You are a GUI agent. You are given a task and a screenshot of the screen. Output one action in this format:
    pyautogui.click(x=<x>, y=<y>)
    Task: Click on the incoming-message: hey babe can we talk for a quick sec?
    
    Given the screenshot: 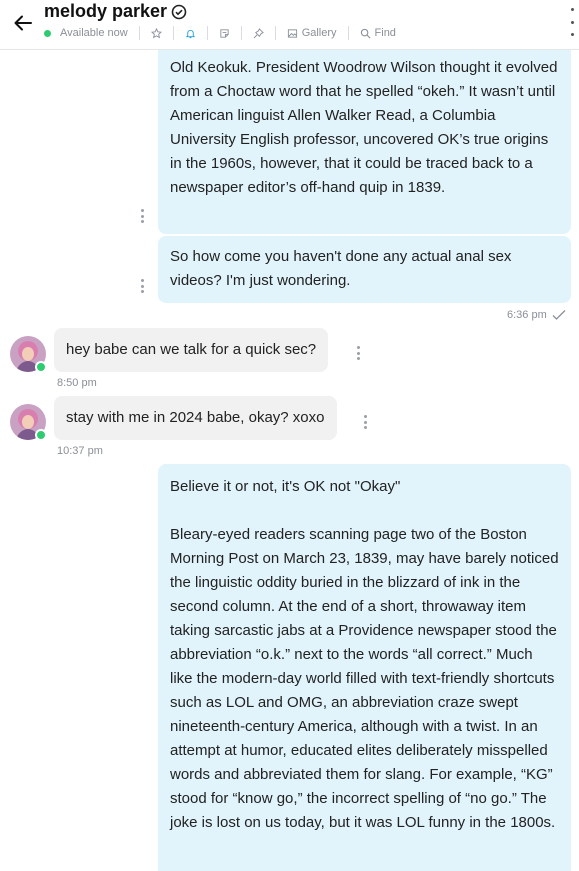 What is the action you would take?
    pyautogui.click(x=191, y=350)
    